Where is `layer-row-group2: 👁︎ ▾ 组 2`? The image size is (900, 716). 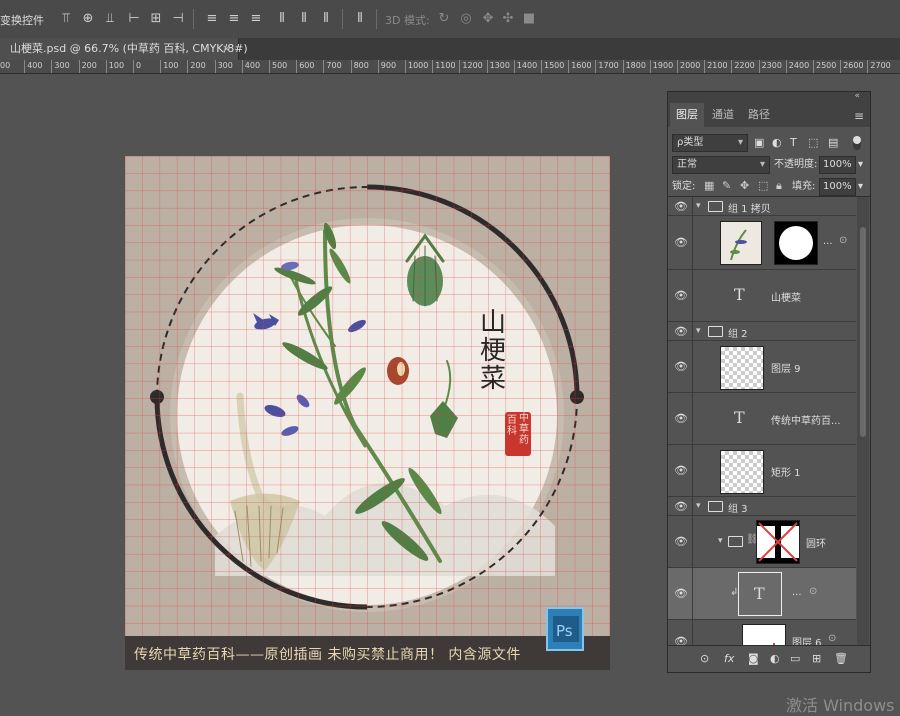 layer-row-group2: 👁︎ ▾ 组 2 is located at coordinates (762, 331).